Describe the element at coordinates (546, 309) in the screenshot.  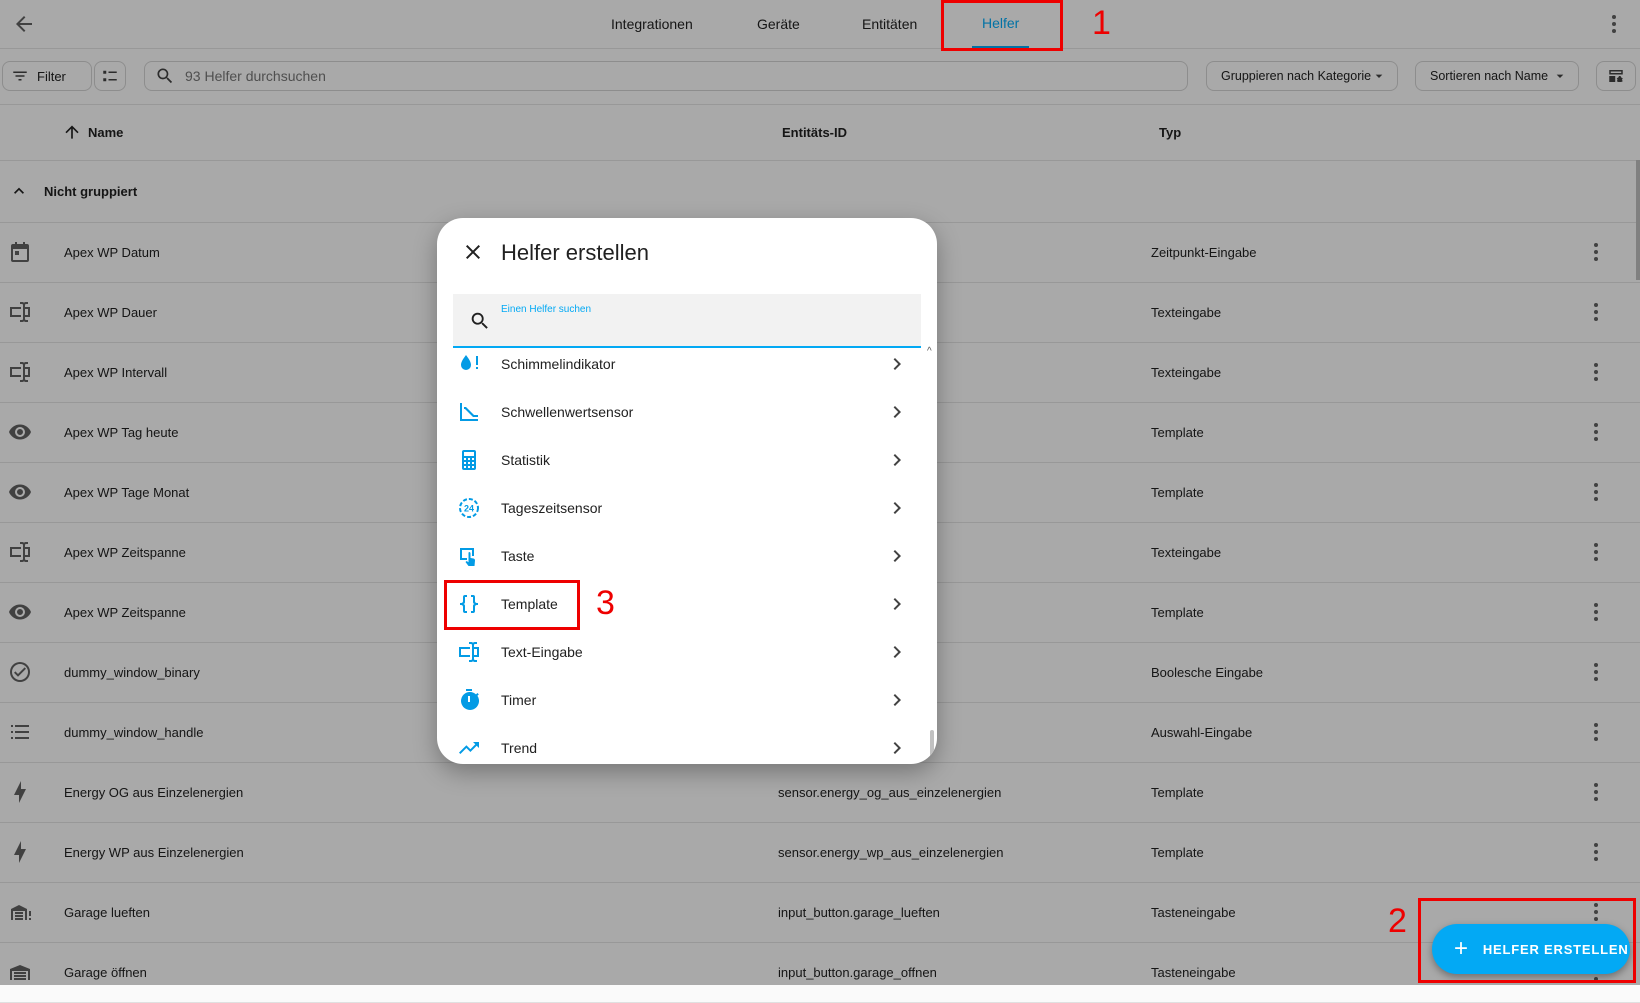
I see `helper-search-label: Einen Helfer suchen` at that location.